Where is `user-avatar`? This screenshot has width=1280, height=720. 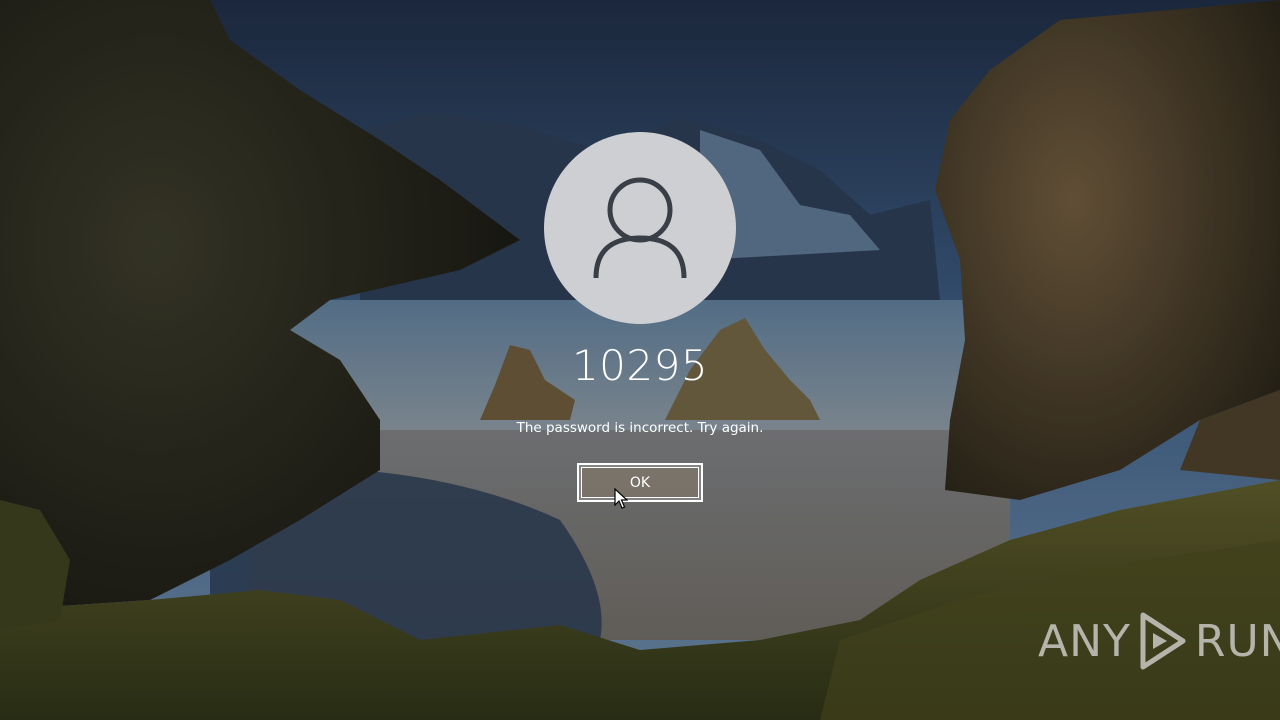 user-avatar is located at coordinates (640, 228).